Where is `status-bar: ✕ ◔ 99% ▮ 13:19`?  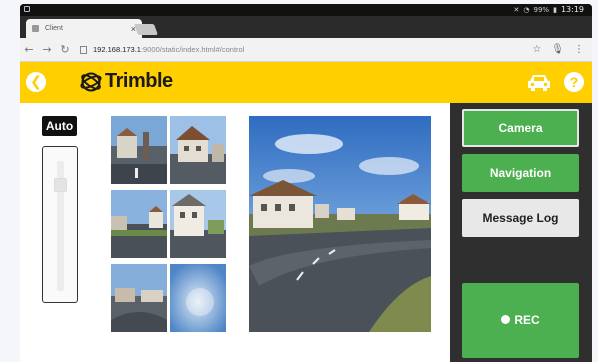
status-bar: ✕ ◔ 99% ▮ 13:19 is located at coordinates (306, 10).